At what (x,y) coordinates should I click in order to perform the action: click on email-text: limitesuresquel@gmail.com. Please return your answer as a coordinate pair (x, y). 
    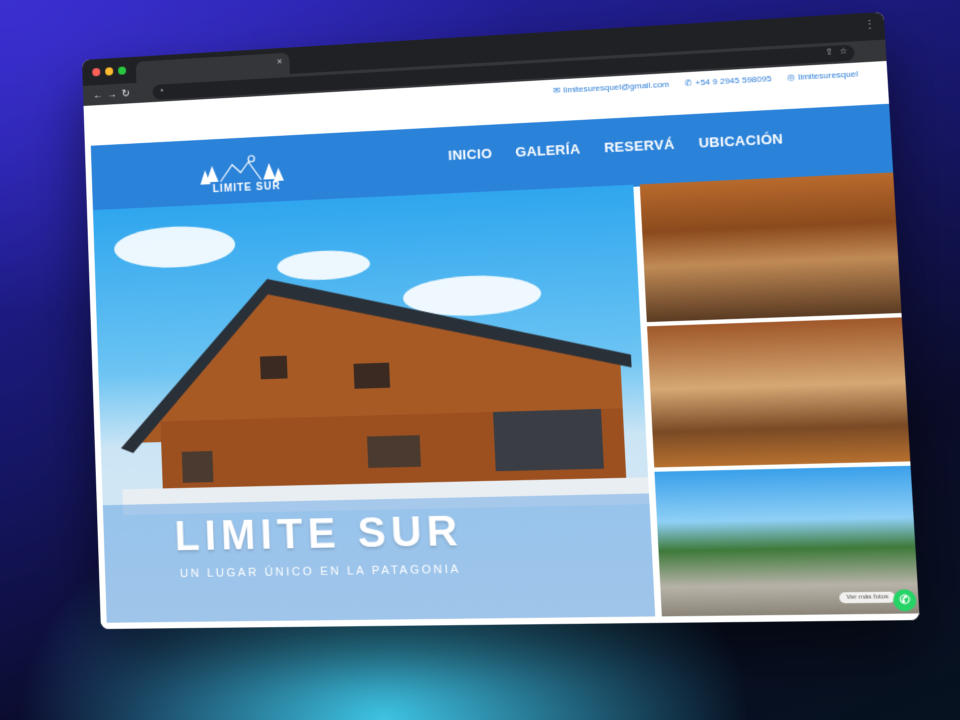
    Looking at the image, I should click on (616, 86).